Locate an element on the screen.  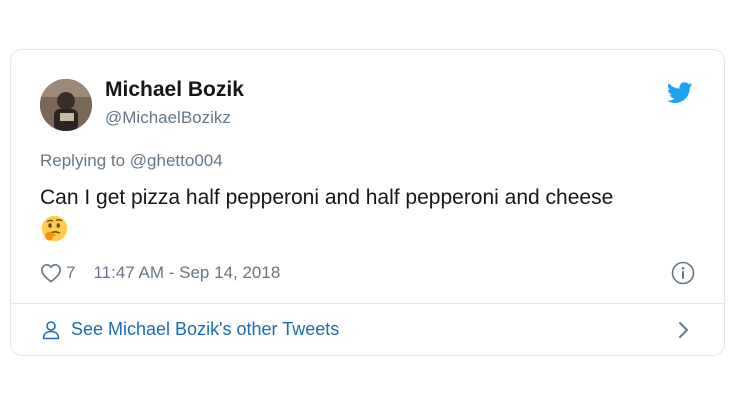
person-icon is located at coordinates (51, 330).